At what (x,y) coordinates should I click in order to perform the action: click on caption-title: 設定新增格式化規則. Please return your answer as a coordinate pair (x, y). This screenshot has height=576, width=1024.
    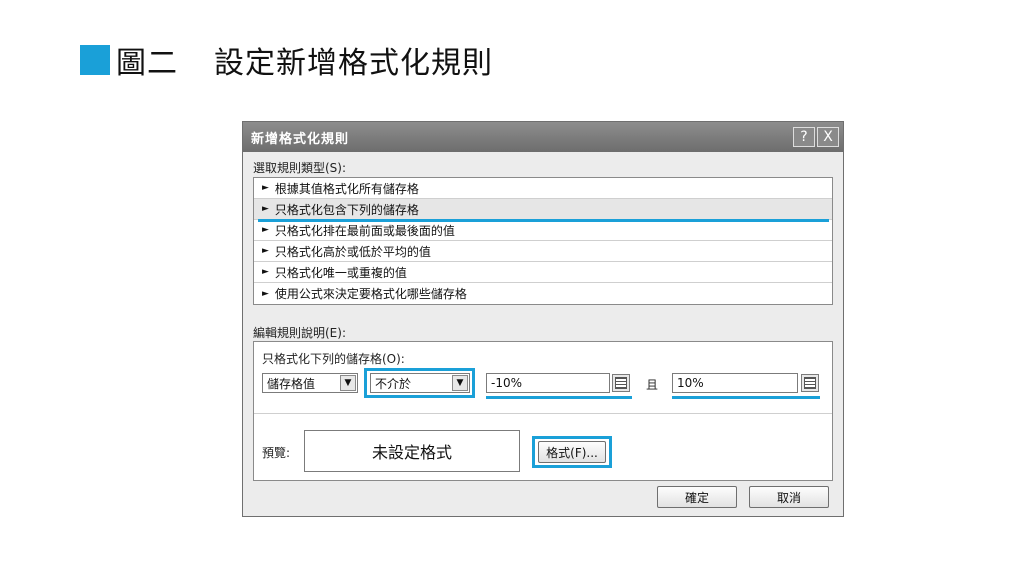
    Looking at the image, I should click on (353, 63).